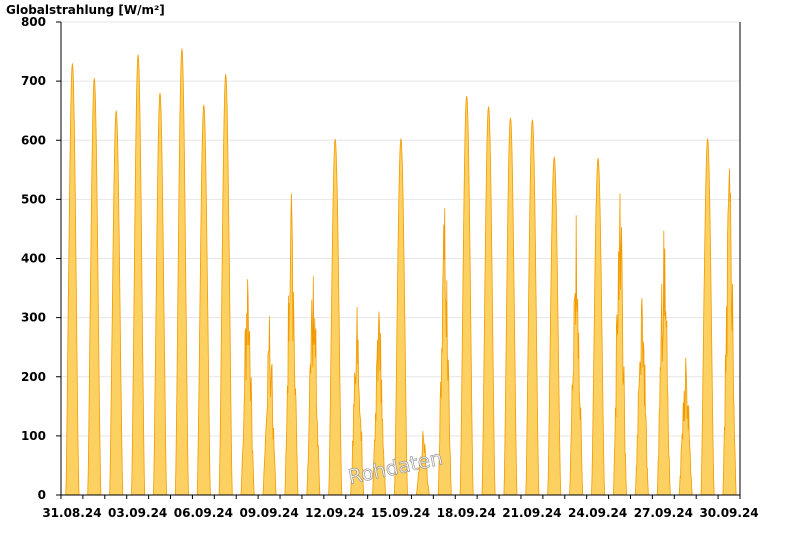  Describe the element at coordinates (531, 513) in the screenshot. I see `x-tick-label: 21.09.24` at that location.